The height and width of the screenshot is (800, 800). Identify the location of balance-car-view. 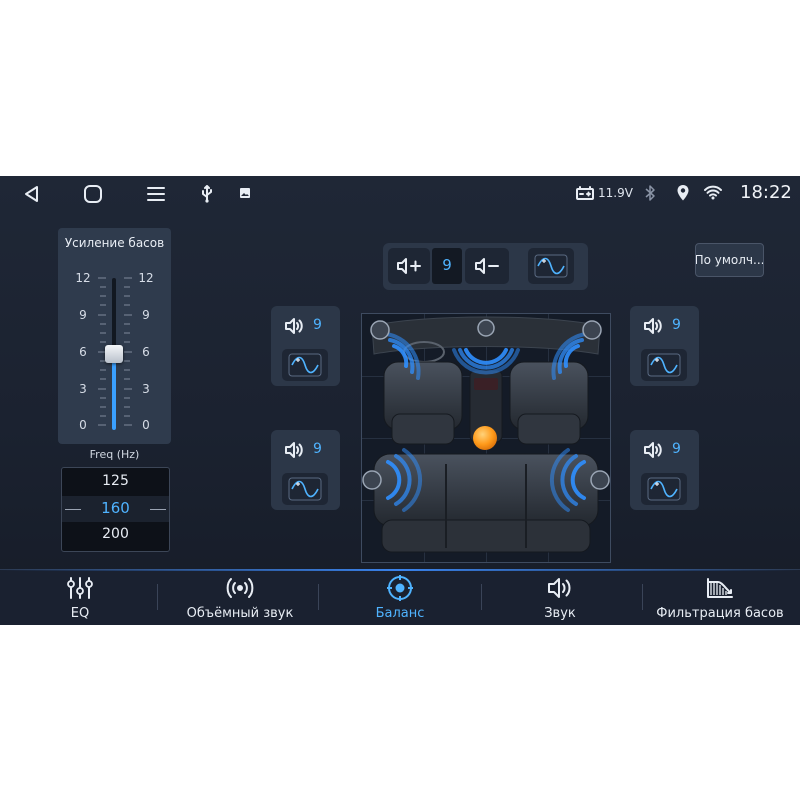
(486, 438).